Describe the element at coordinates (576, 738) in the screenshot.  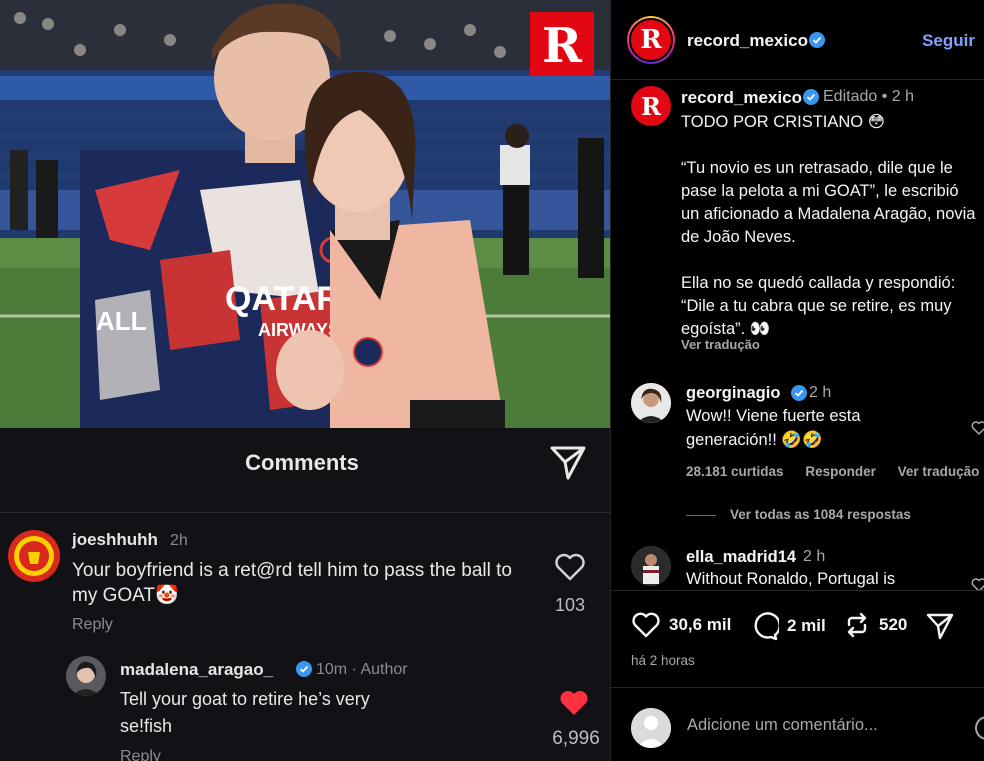
I see `embedded-comment2-likes: 6,996` at that location.